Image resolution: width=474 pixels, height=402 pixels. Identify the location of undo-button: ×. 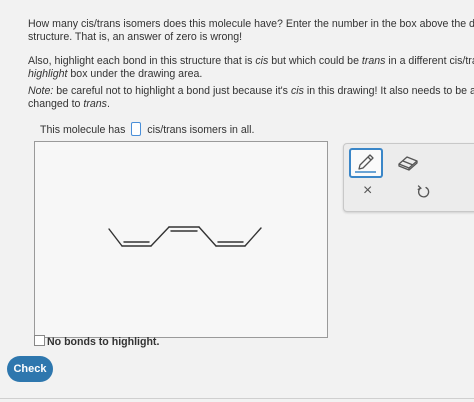
(367, 191).